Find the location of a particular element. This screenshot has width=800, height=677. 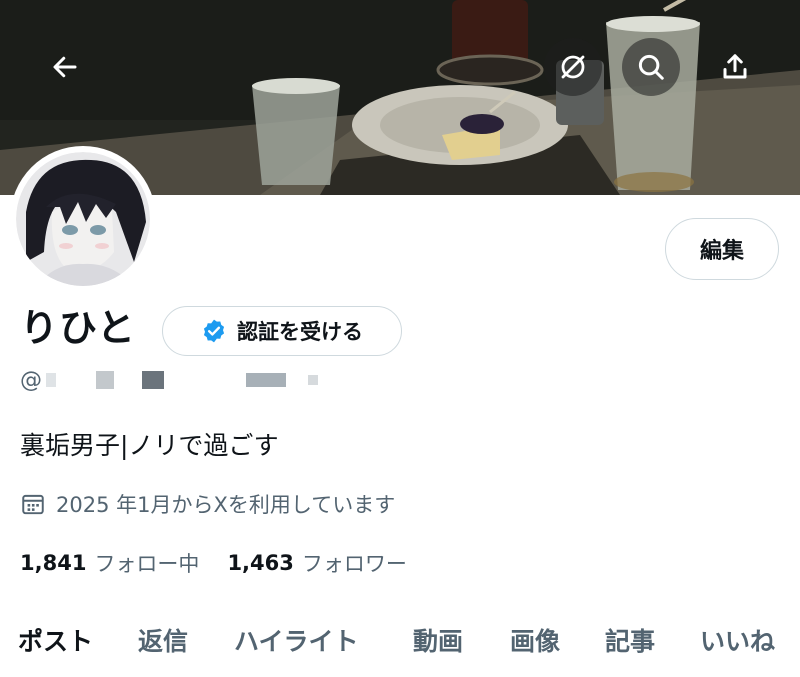

share-button is located at coordinates (735, 67).